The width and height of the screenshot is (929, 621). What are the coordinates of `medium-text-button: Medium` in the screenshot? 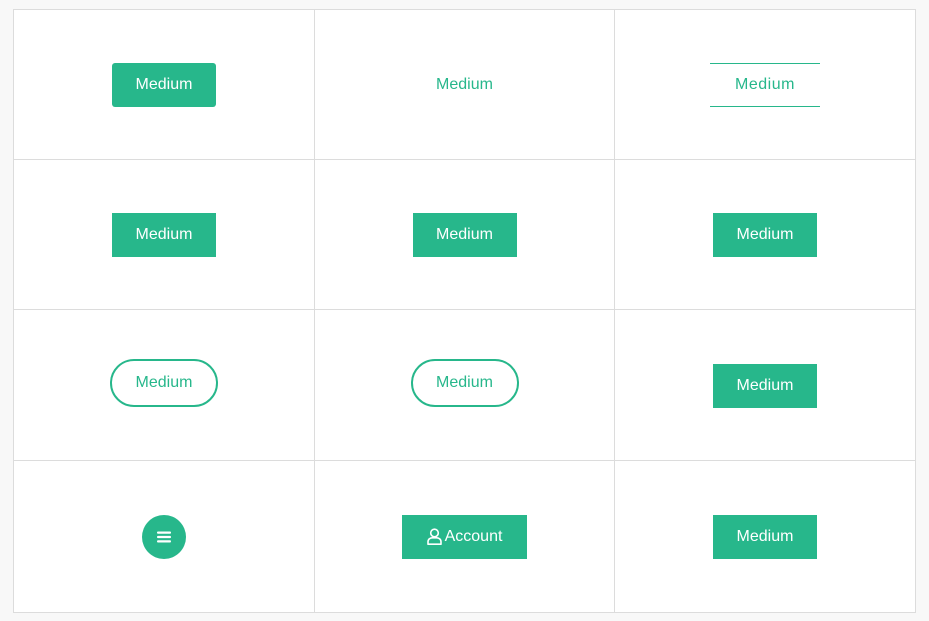 It's located at (465, 85).